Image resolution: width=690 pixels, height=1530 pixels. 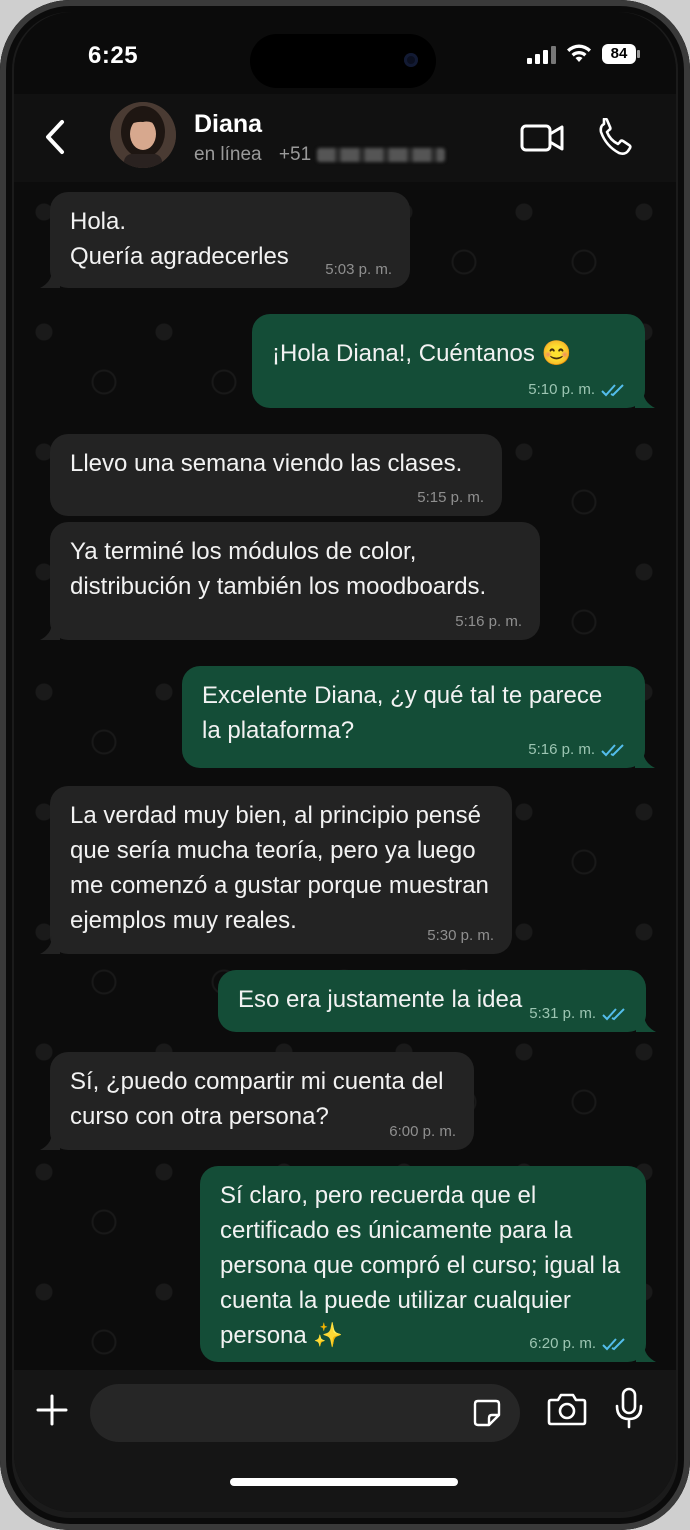 I want to click on message-composer, so click(x=345, y=1441).